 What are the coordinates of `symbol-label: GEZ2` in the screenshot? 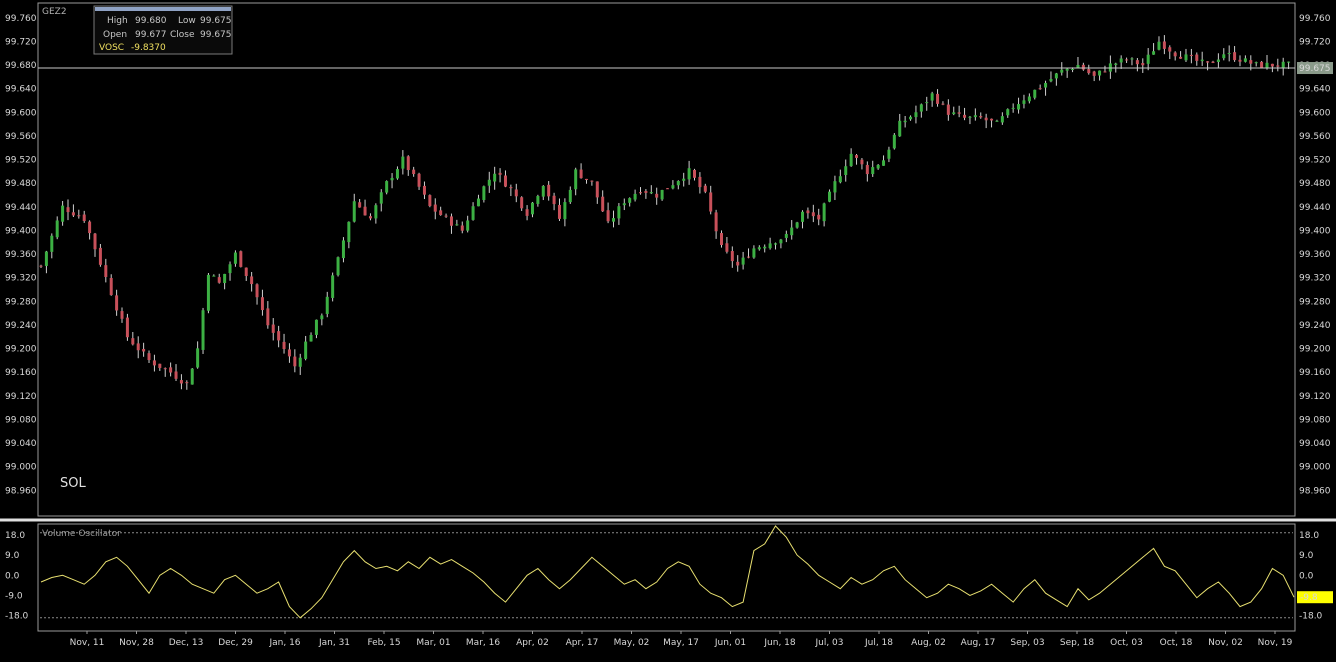 It's located at (54, 12).